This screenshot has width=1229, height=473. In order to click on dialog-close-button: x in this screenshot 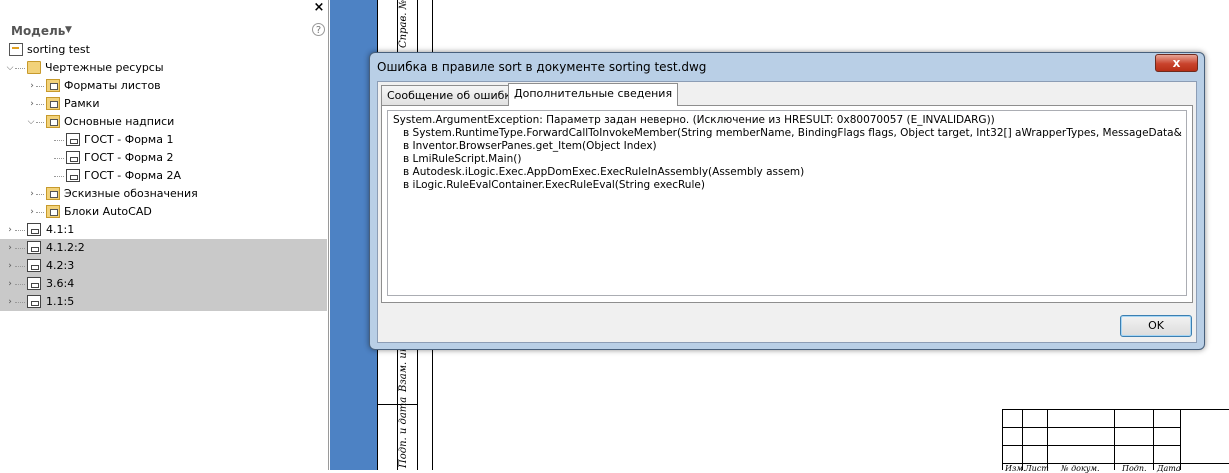, I will do `click(1176, 63)`.